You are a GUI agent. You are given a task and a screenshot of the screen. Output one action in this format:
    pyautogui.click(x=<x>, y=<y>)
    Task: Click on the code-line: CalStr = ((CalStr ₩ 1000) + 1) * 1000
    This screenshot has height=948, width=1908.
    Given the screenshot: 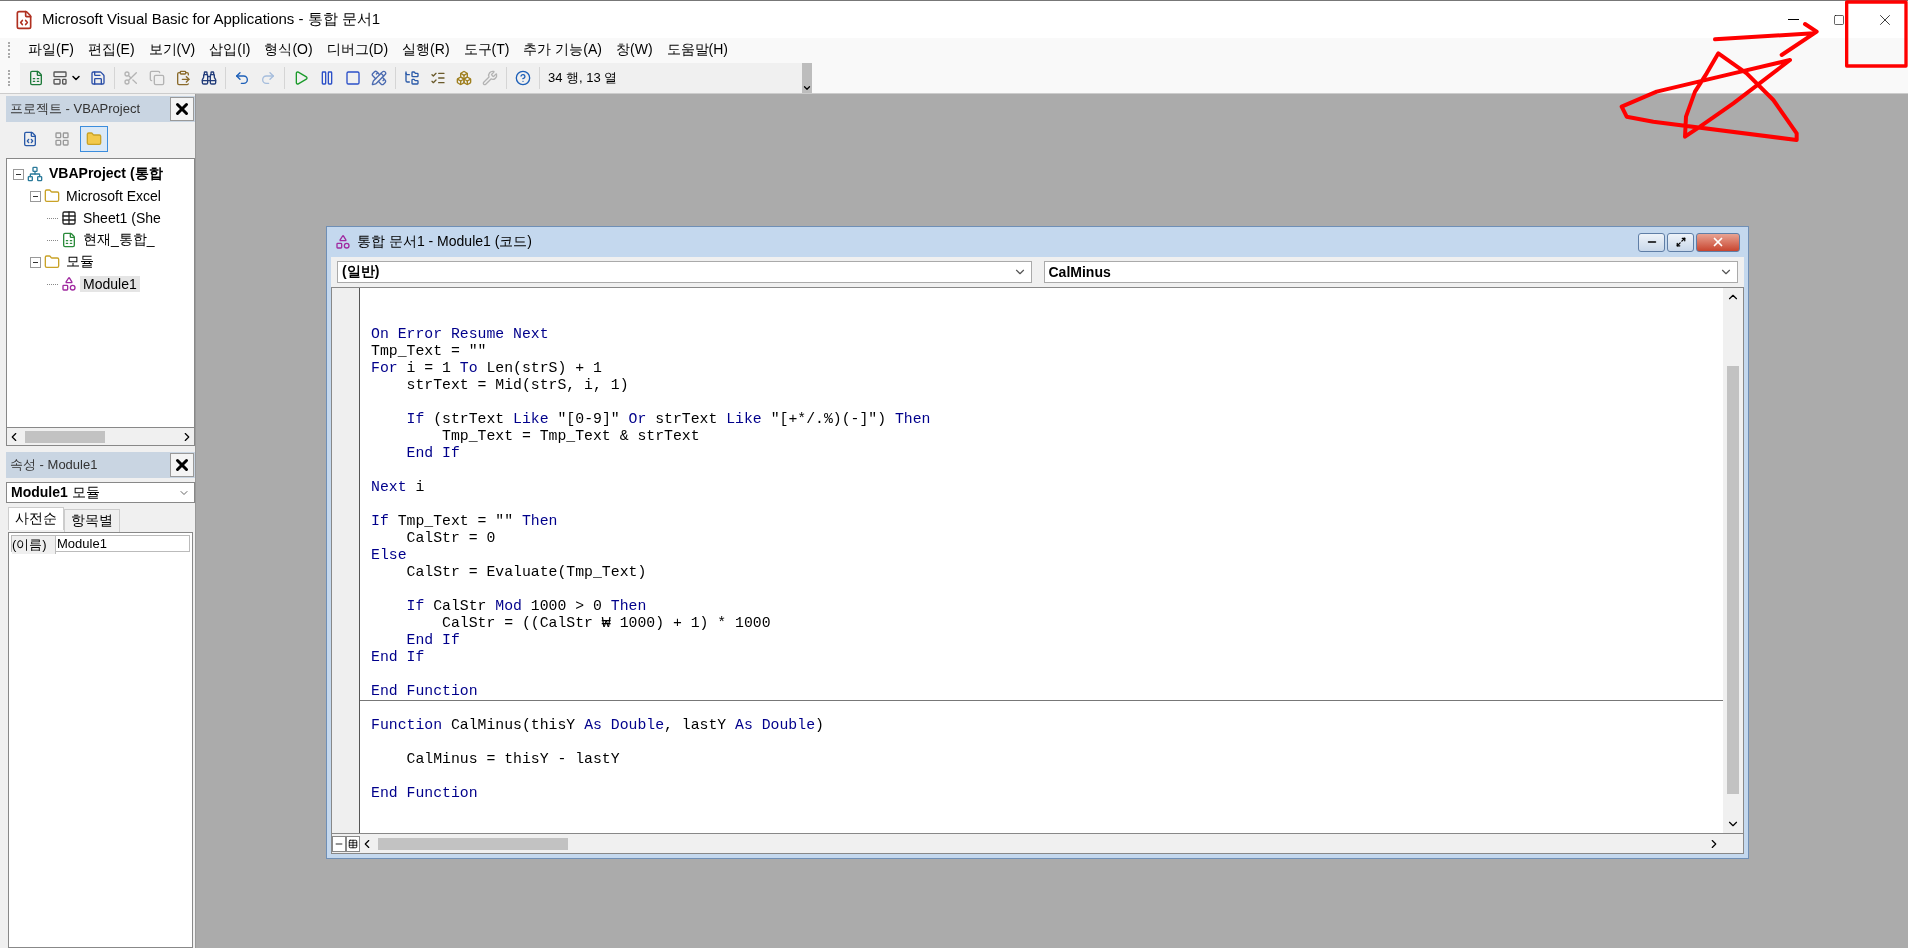 What is the action you would take?
    pyautogui.click(x=606, y=623)
    